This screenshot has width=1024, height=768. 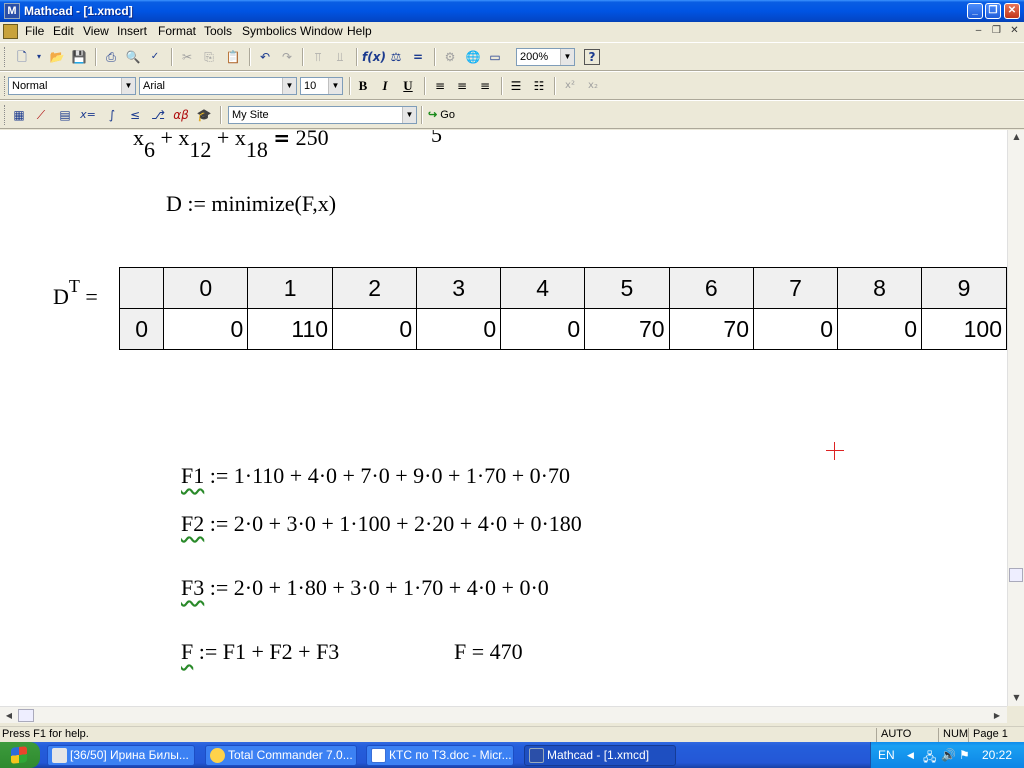 What do you see at coordinates (374, 57) in the screenshot?
I see `insert-function-icon: f(x)` at bounding box center [374, 57].